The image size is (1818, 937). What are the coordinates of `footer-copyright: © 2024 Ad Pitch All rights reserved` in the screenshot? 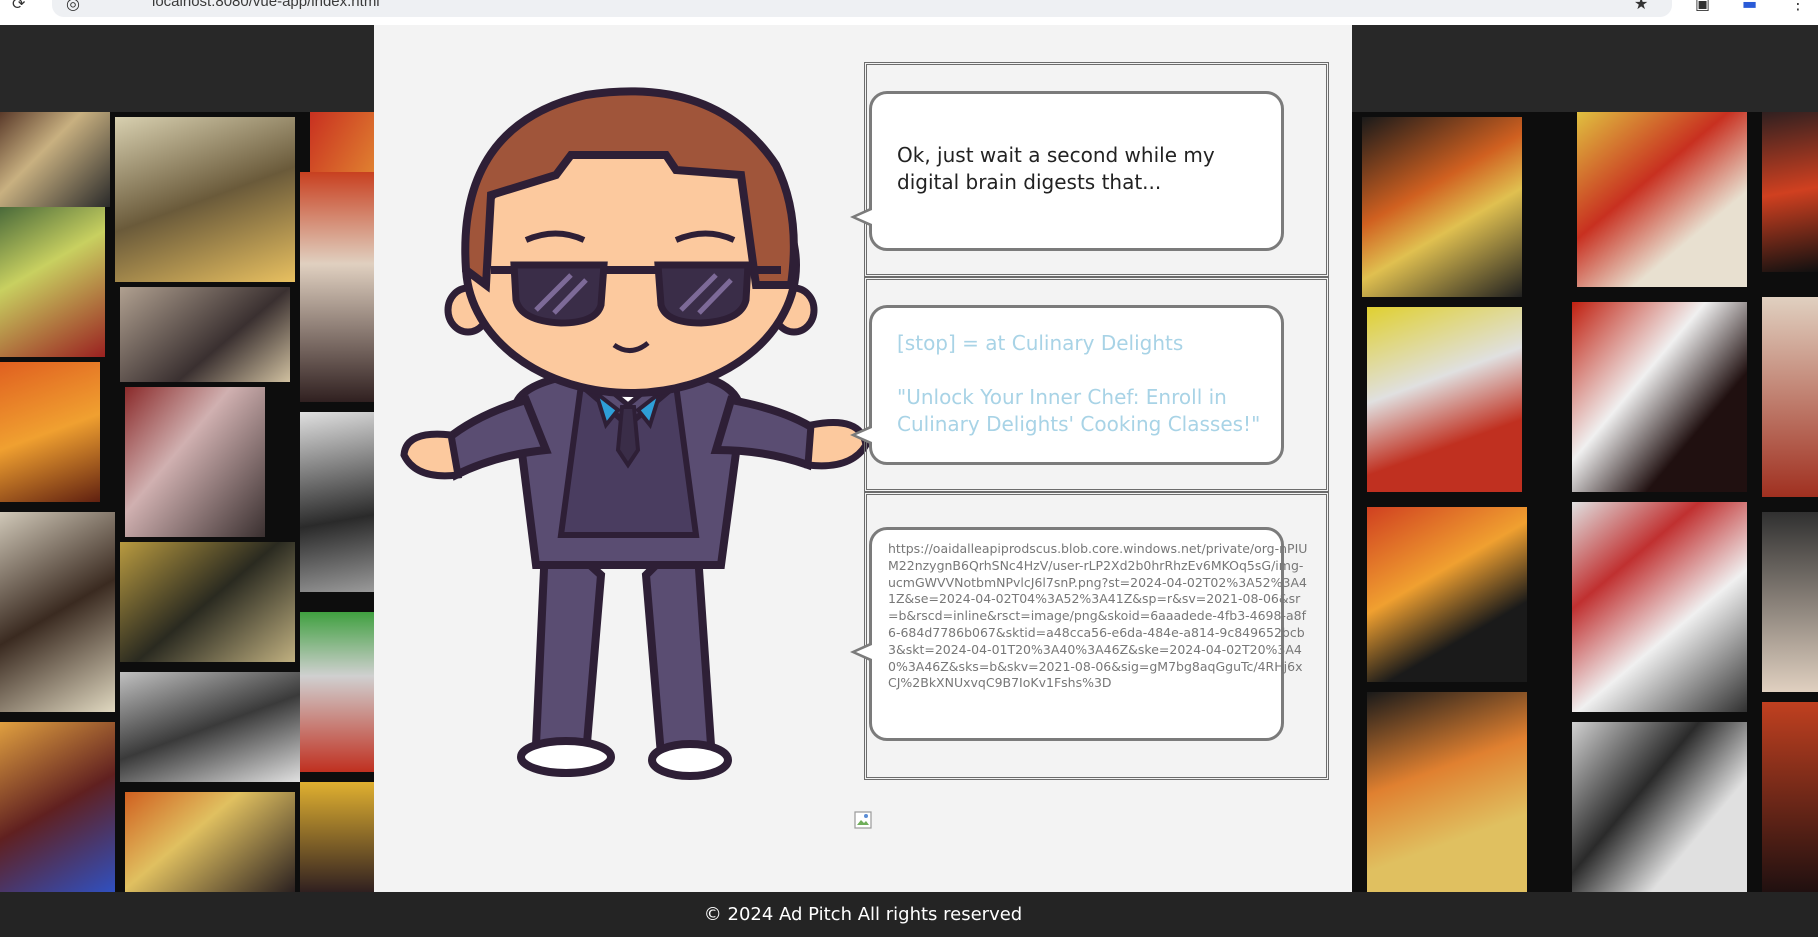 It's located at (863, 914).